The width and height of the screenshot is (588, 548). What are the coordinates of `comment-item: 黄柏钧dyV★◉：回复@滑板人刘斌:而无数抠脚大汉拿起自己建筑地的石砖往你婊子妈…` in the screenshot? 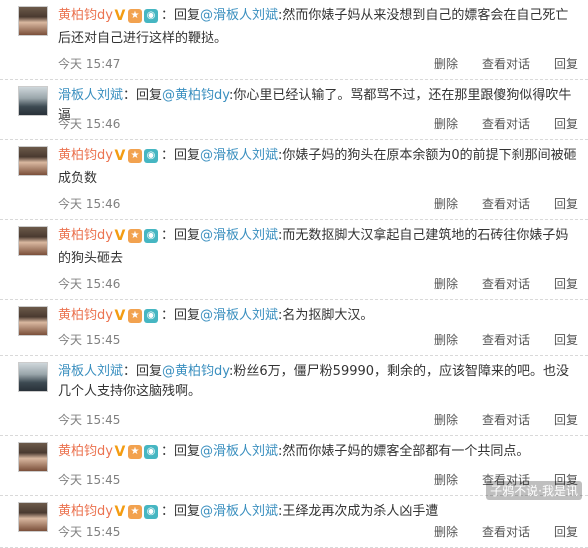 It's located at (294, 260).